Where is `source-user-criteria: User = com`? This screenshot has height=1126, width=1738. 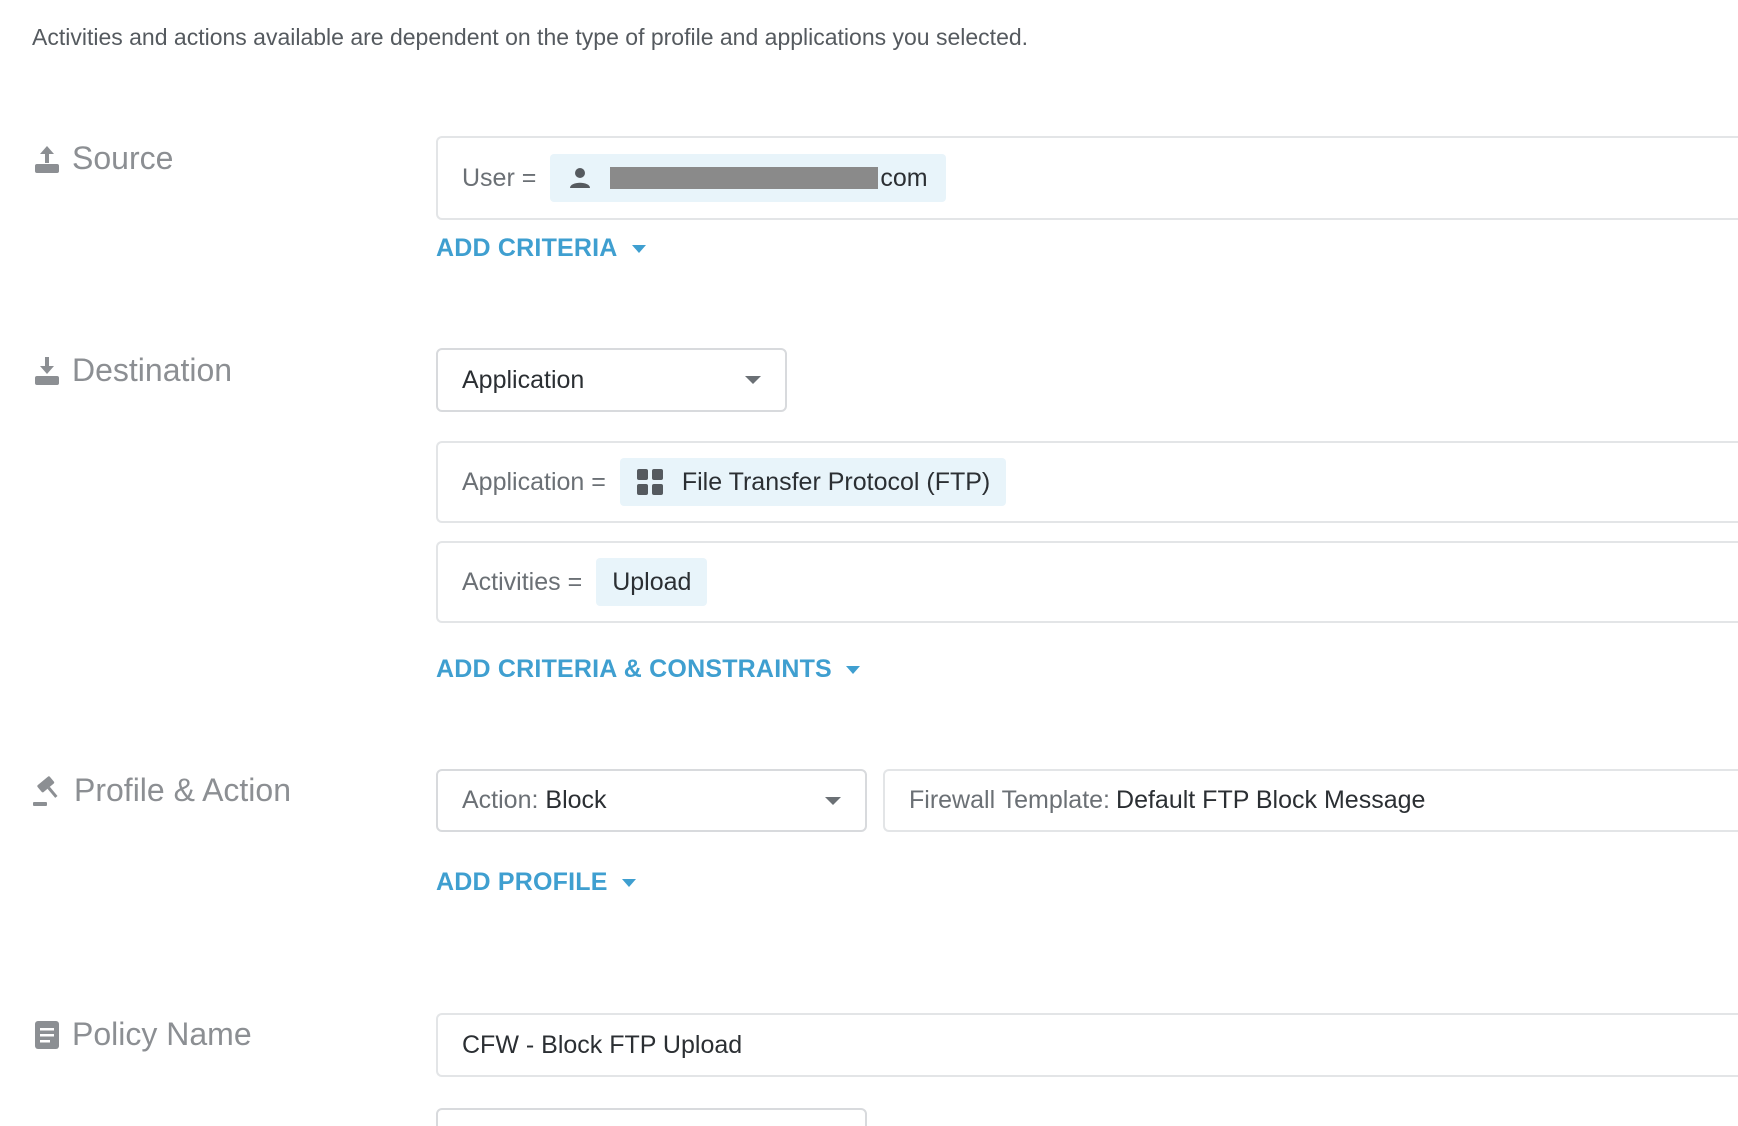
source-user-criteria: User = com is located at coordinates (1087, 178).